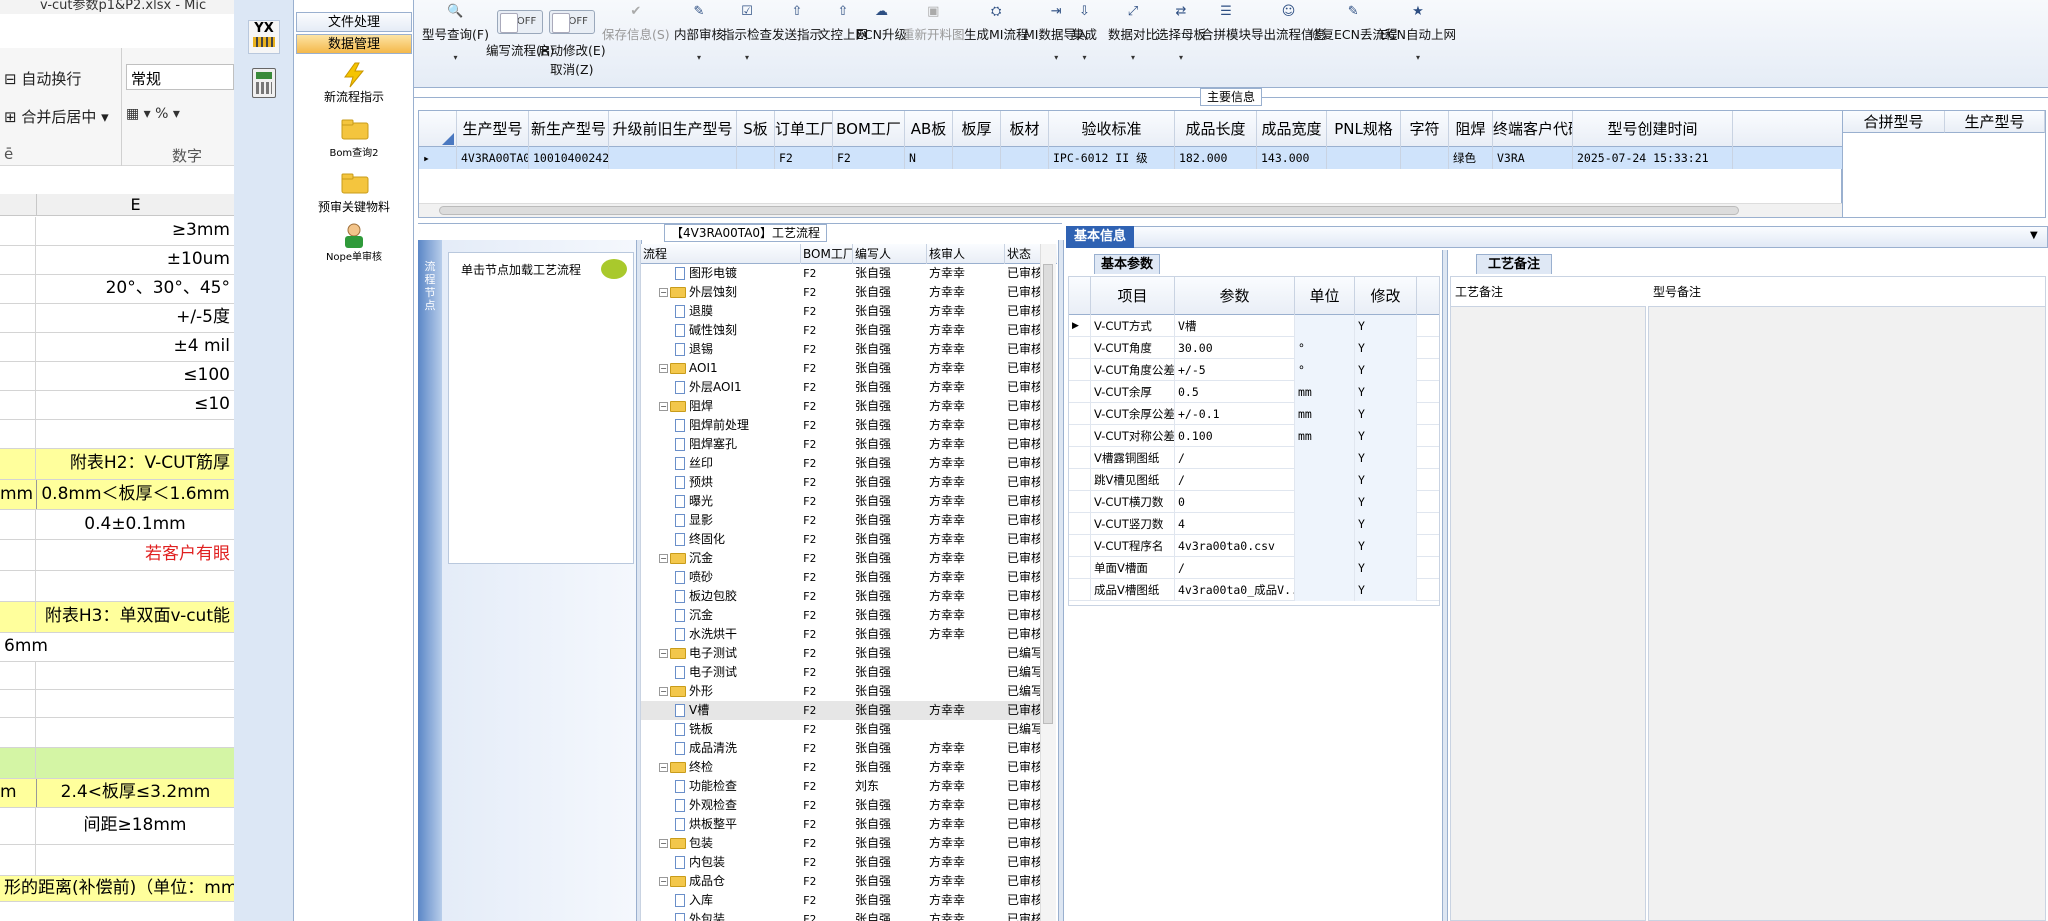 The height and width of the screenshot is (921, 2048). I want to click on splitter-middle, so click(1061, 580).